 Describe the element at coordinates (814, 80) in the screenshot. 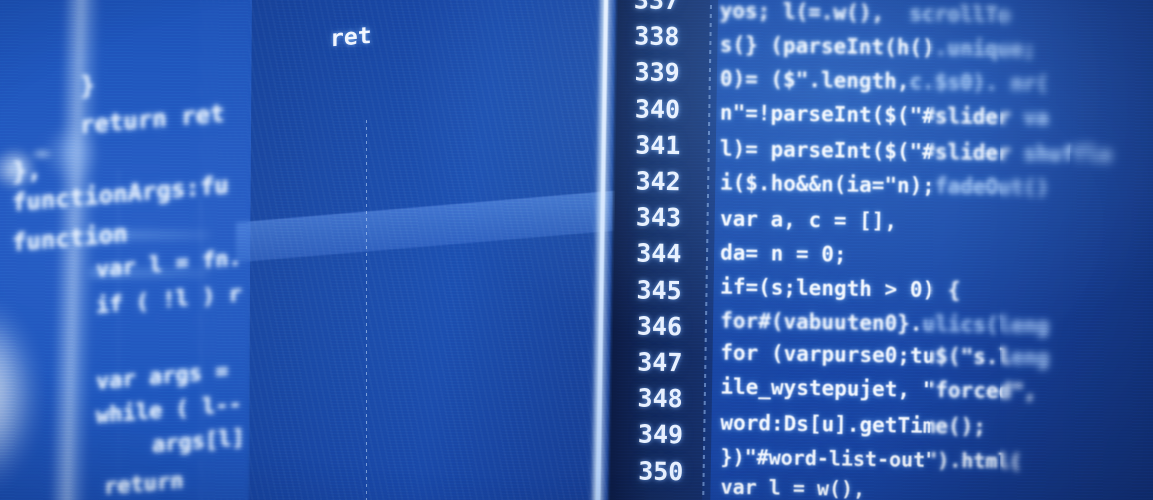

I see `code-line-text: 0)= ($".length,` at that location.